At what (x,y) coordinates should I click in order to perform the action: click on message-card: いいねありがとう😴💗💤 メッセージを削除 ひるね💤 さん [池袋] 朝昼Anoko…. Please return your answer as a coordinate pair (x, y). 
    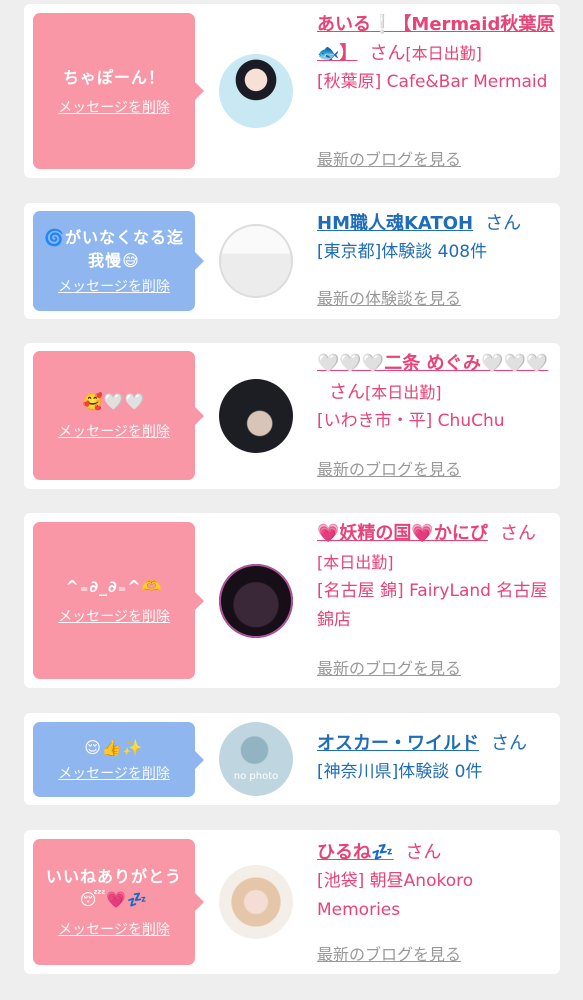
    Looking at the image, I should click on (292, 902).